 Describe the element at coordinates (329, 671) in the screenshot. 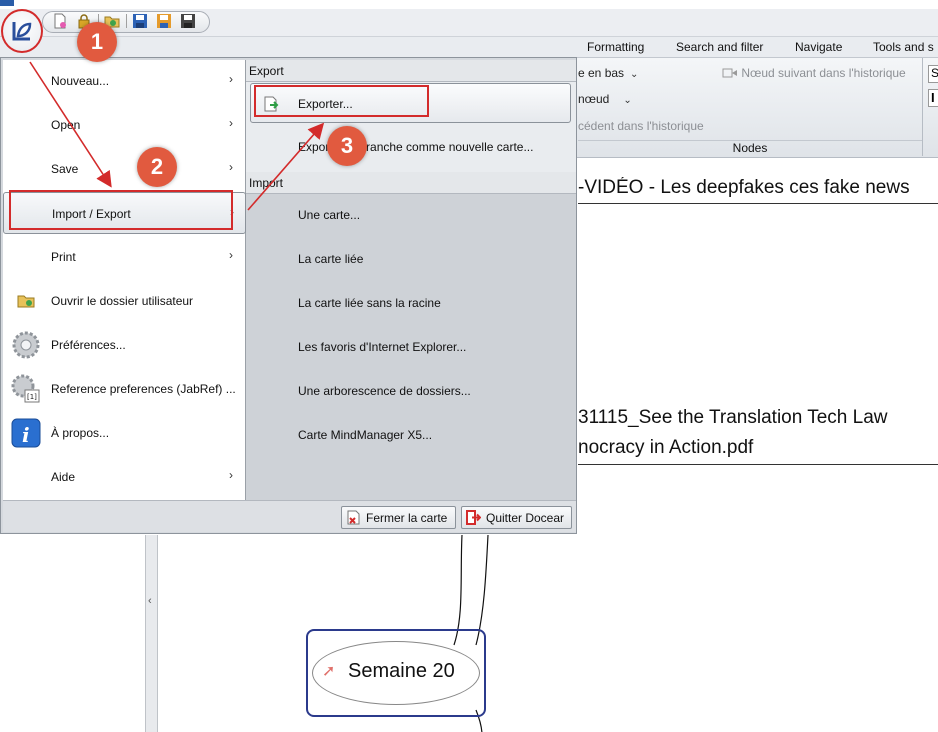

I see `arrow-up-right-icon: ➚` at that location.